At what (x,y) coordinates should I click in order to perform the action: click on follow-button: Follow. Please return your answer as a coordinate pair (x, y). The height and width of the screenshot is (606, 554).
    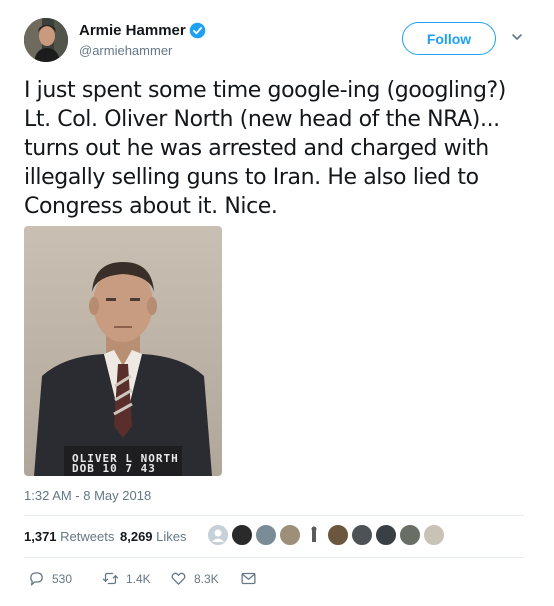
    Looking at the image, I should click on (449, 38).